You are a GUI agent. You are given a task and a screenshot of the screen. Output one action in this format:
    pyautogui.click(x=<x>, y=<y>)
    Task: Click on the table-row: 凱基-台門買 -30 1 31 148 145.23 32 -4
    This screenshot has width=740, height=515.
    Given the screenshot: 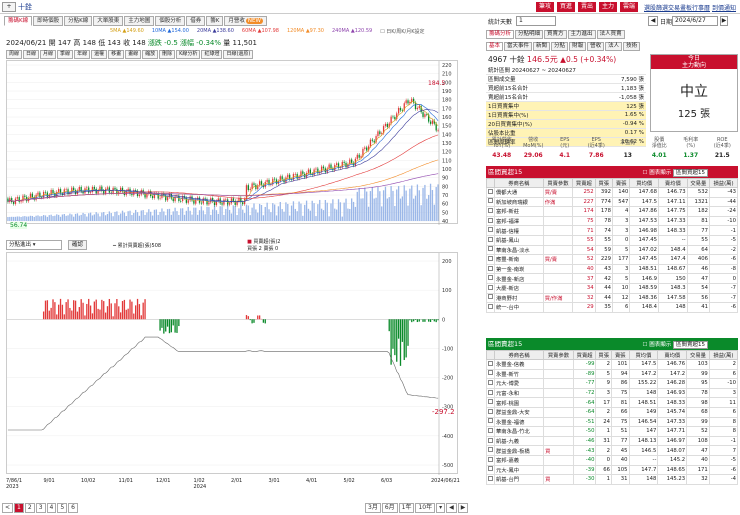 What is the action you would take?
    pyautogui.click(x=612, y=479)
    